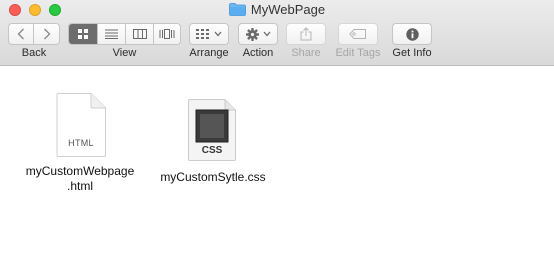  I want to click on share-label: Share, so click(306, 53).